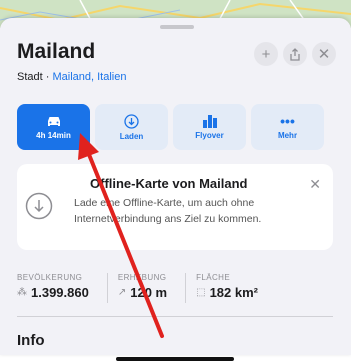 The height and width of the screenshot is (361, 351). What do you see at coordinates (287, 135) in the screenshot?
I see `more-label: Mehr` at bounding box center [287, 135].